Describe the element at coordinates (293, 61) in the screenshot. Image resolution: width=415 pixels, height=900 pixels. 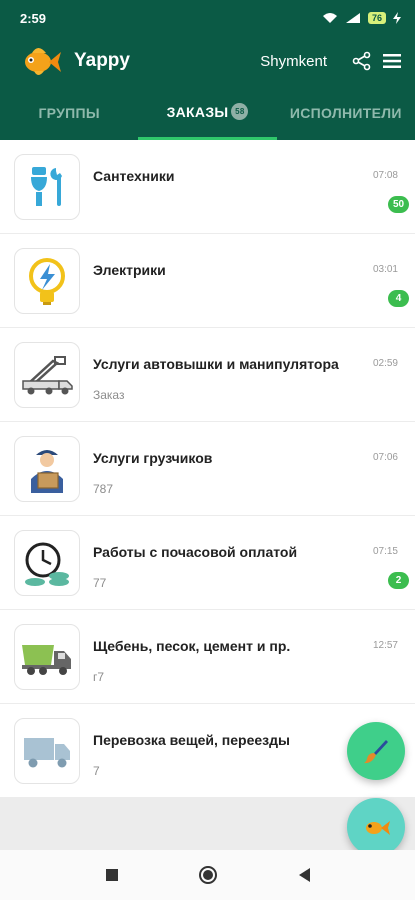
I see `city-selector: Shymkent` at that location.